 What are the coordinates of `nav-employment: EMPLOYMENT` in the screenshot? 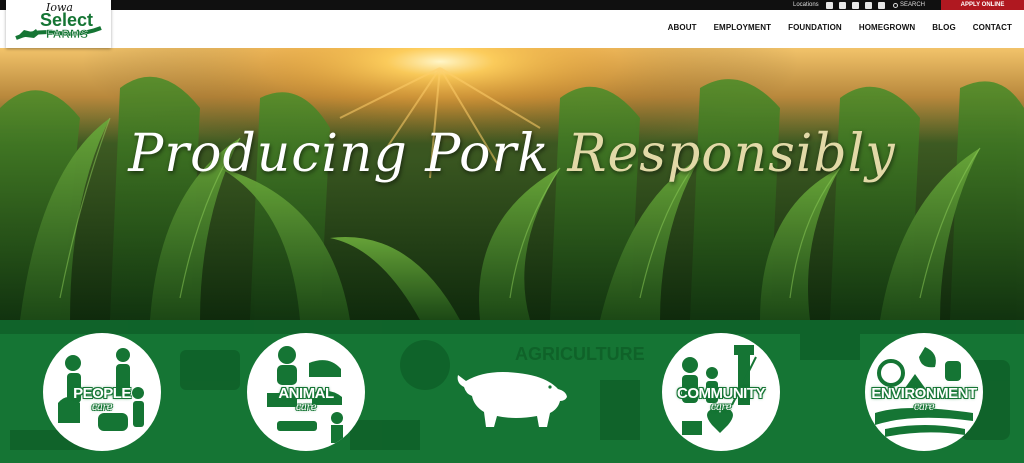 It's located at (742, 27).